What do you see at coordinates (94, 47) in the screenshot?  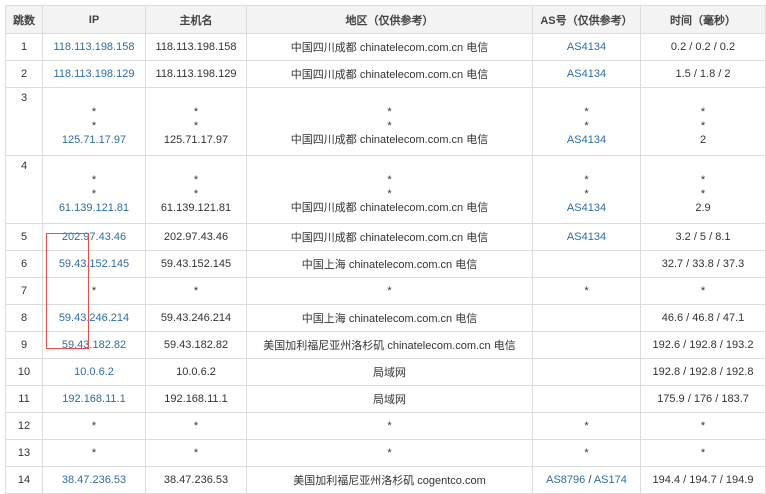 I see `ip-link: 118.113.198.158` at bounding box center [94, 47].